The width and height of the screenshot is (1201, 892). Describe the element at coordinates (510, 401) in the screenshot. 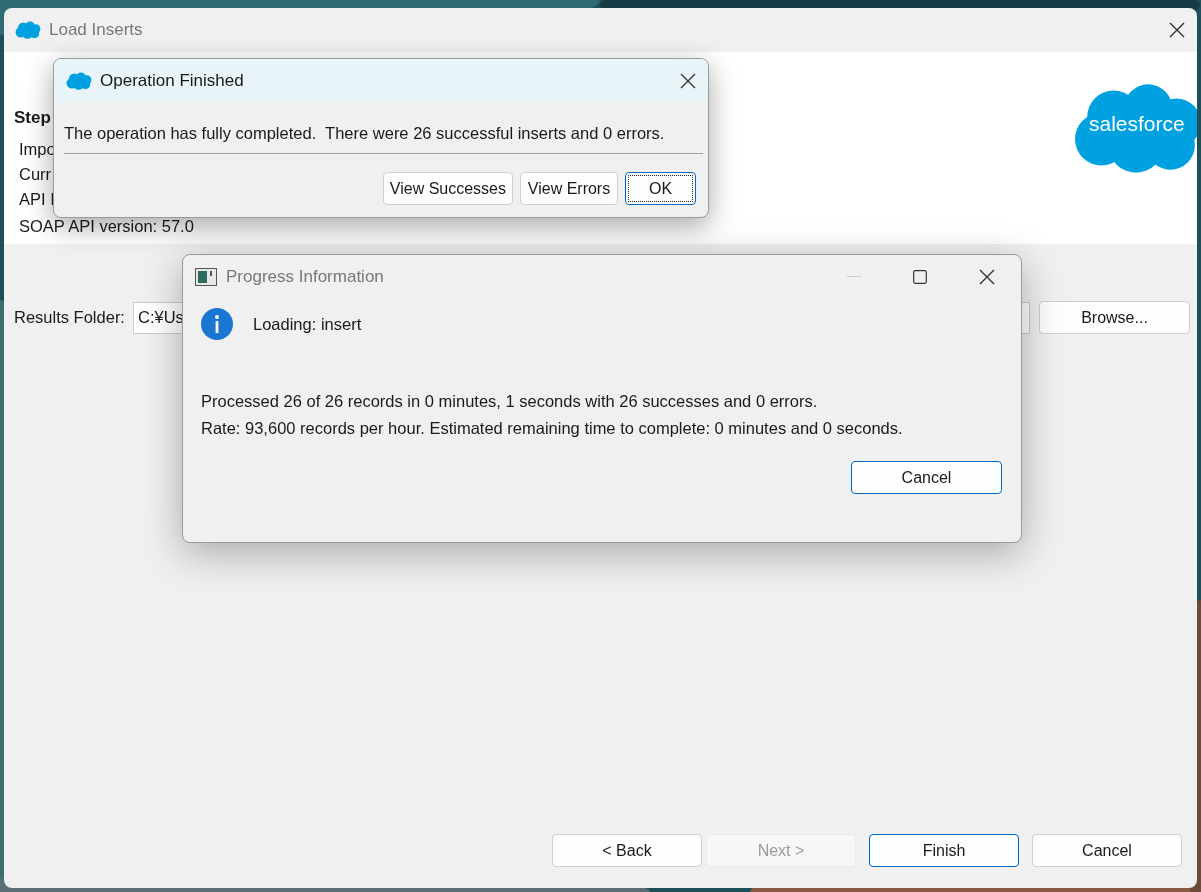

I see `progress-text: Processed 26 of 26 records in 0 minutes, 1 seconds with 26 successes and 0 errors.` at that location.